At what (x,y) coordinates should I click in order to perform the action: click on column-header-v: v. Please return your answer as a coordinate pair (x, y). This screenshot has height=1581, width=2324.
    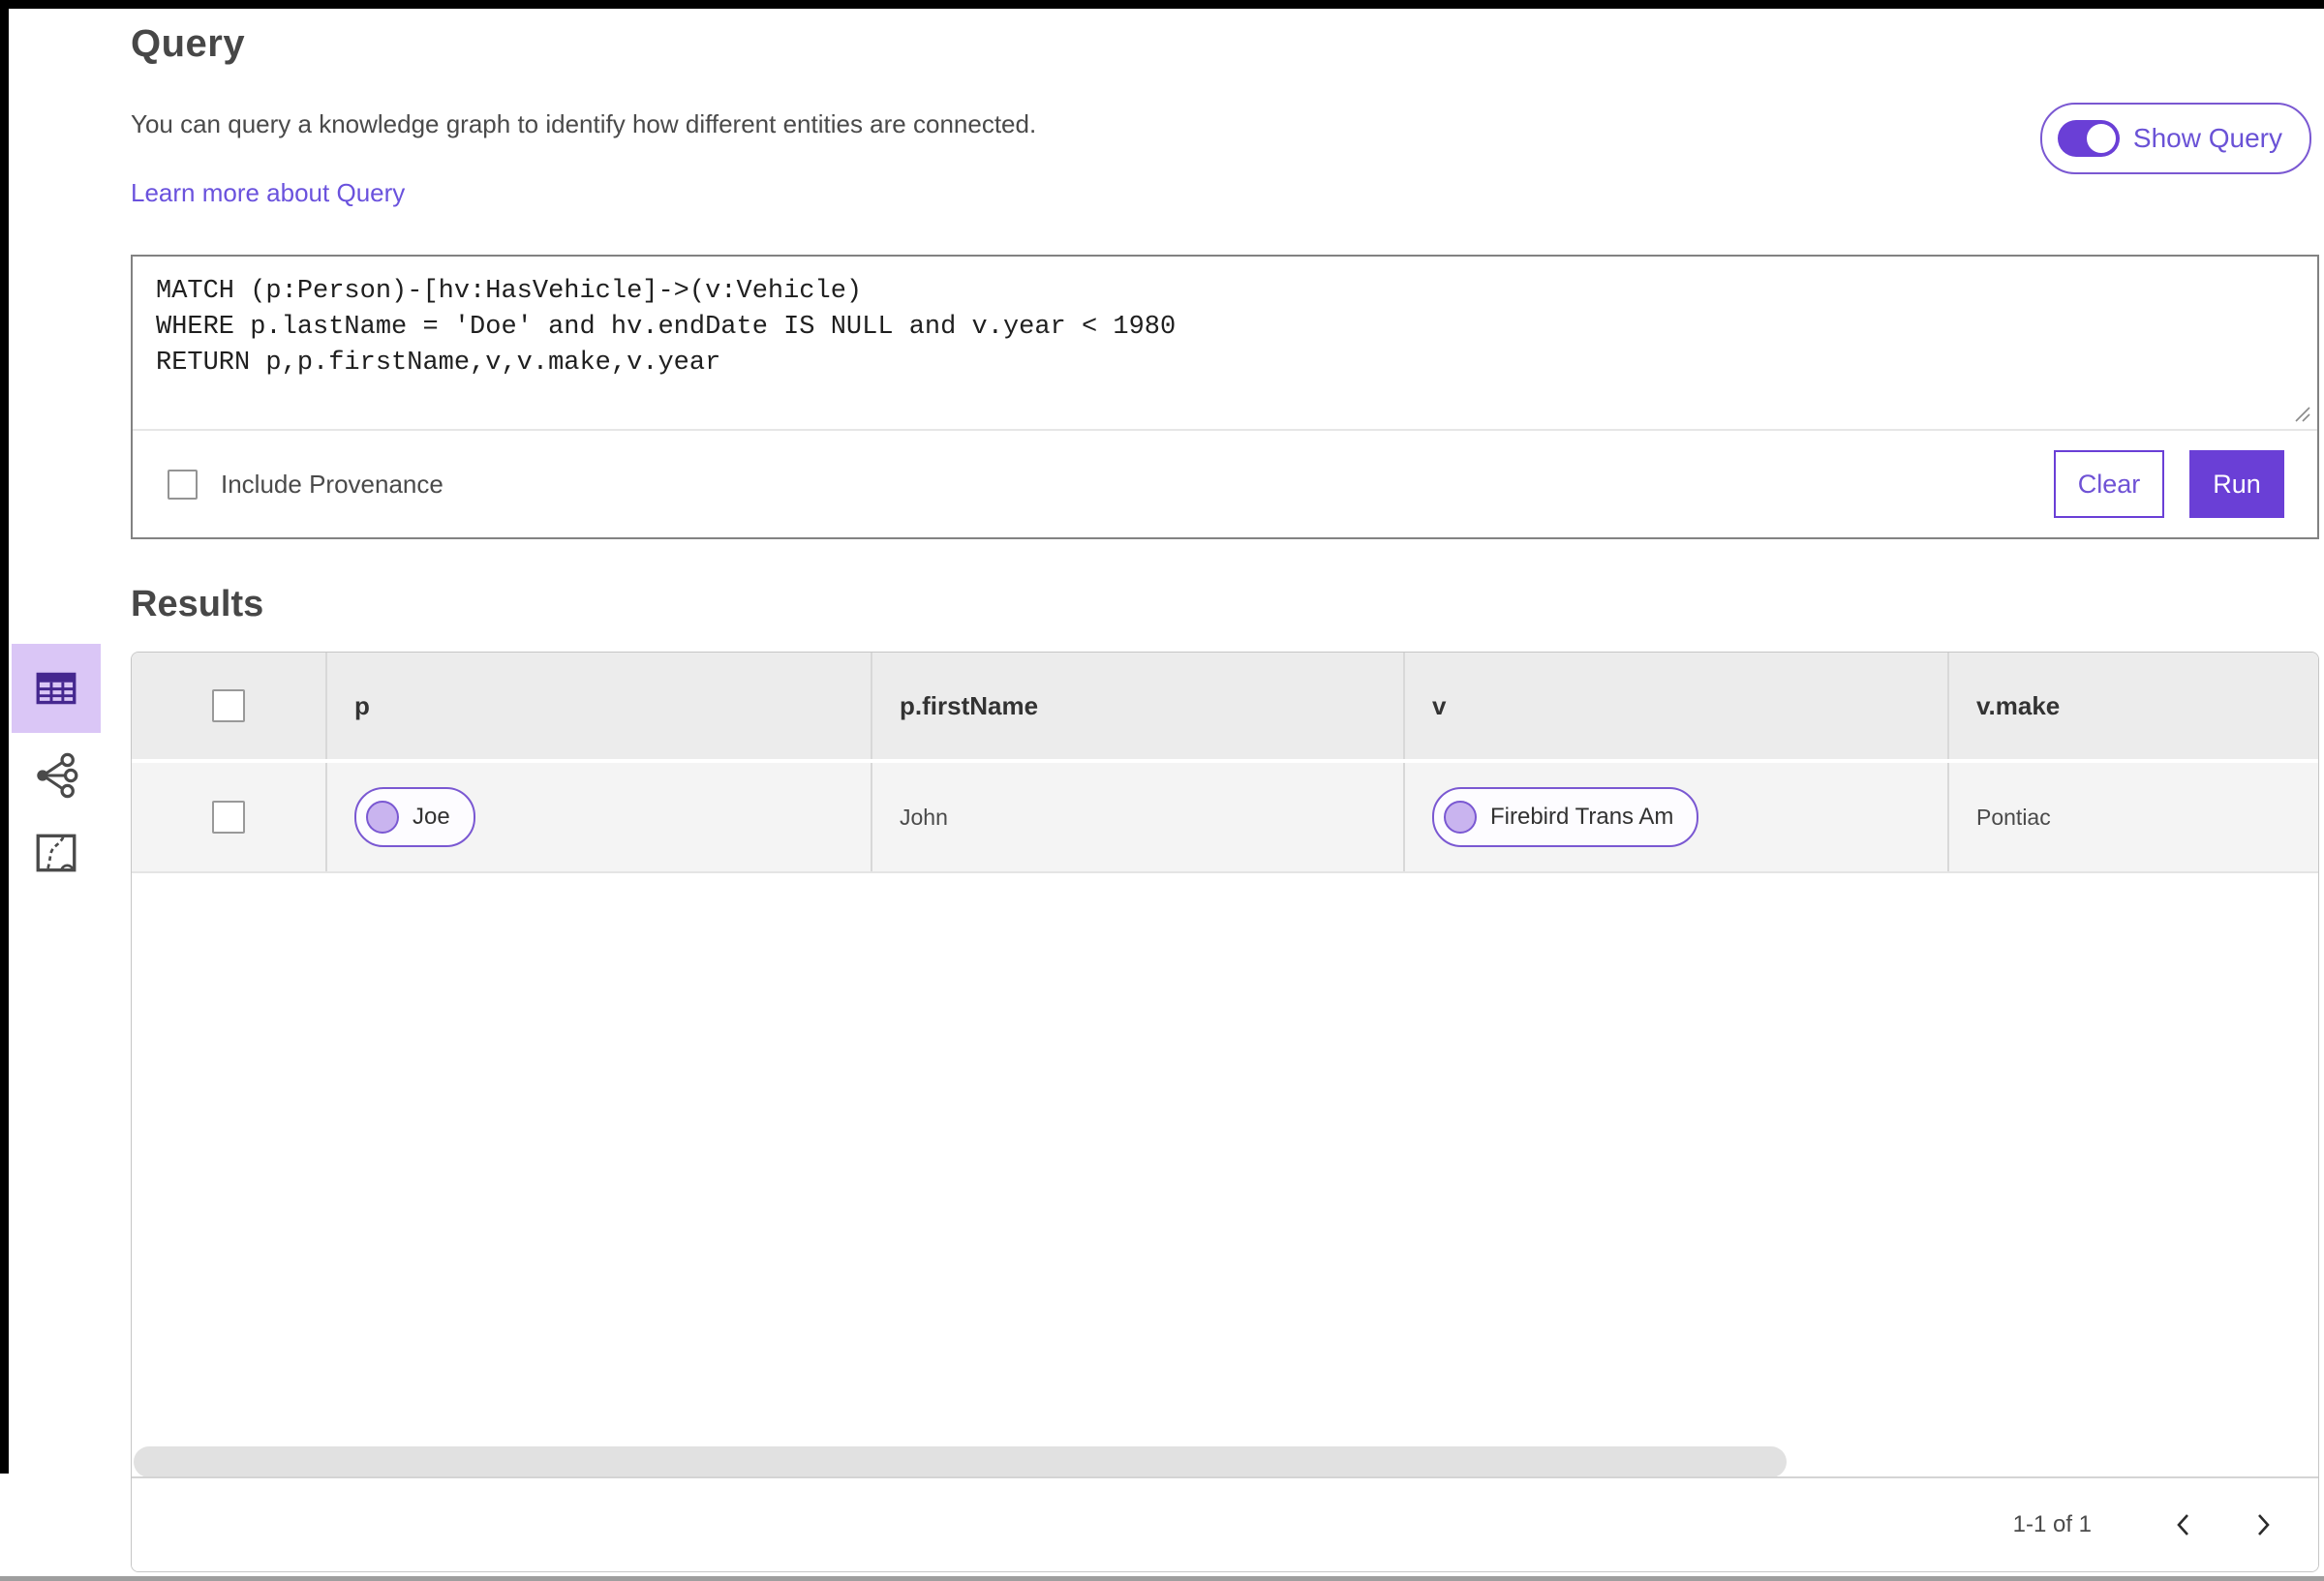
    Looking at the image, I should click on (1677, 706).